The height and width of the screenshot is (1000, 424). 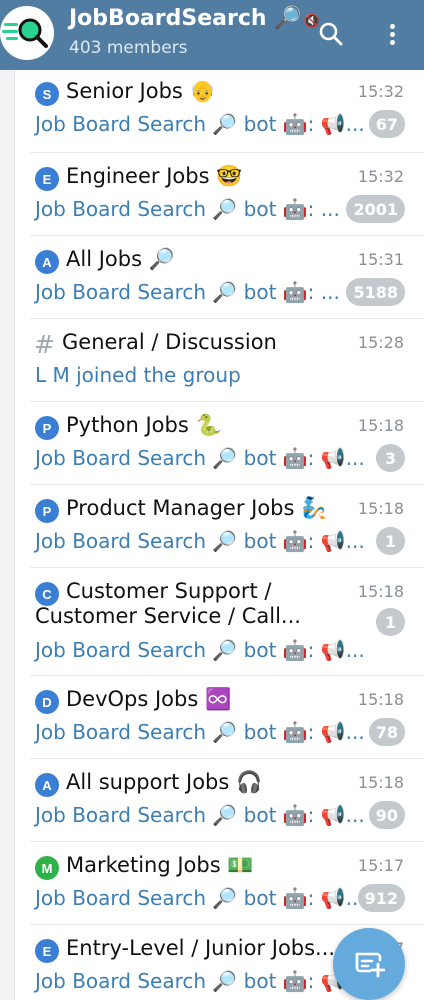 I want to click on topic-title: Python Jobs 🐍, so click(x=144, y=425).